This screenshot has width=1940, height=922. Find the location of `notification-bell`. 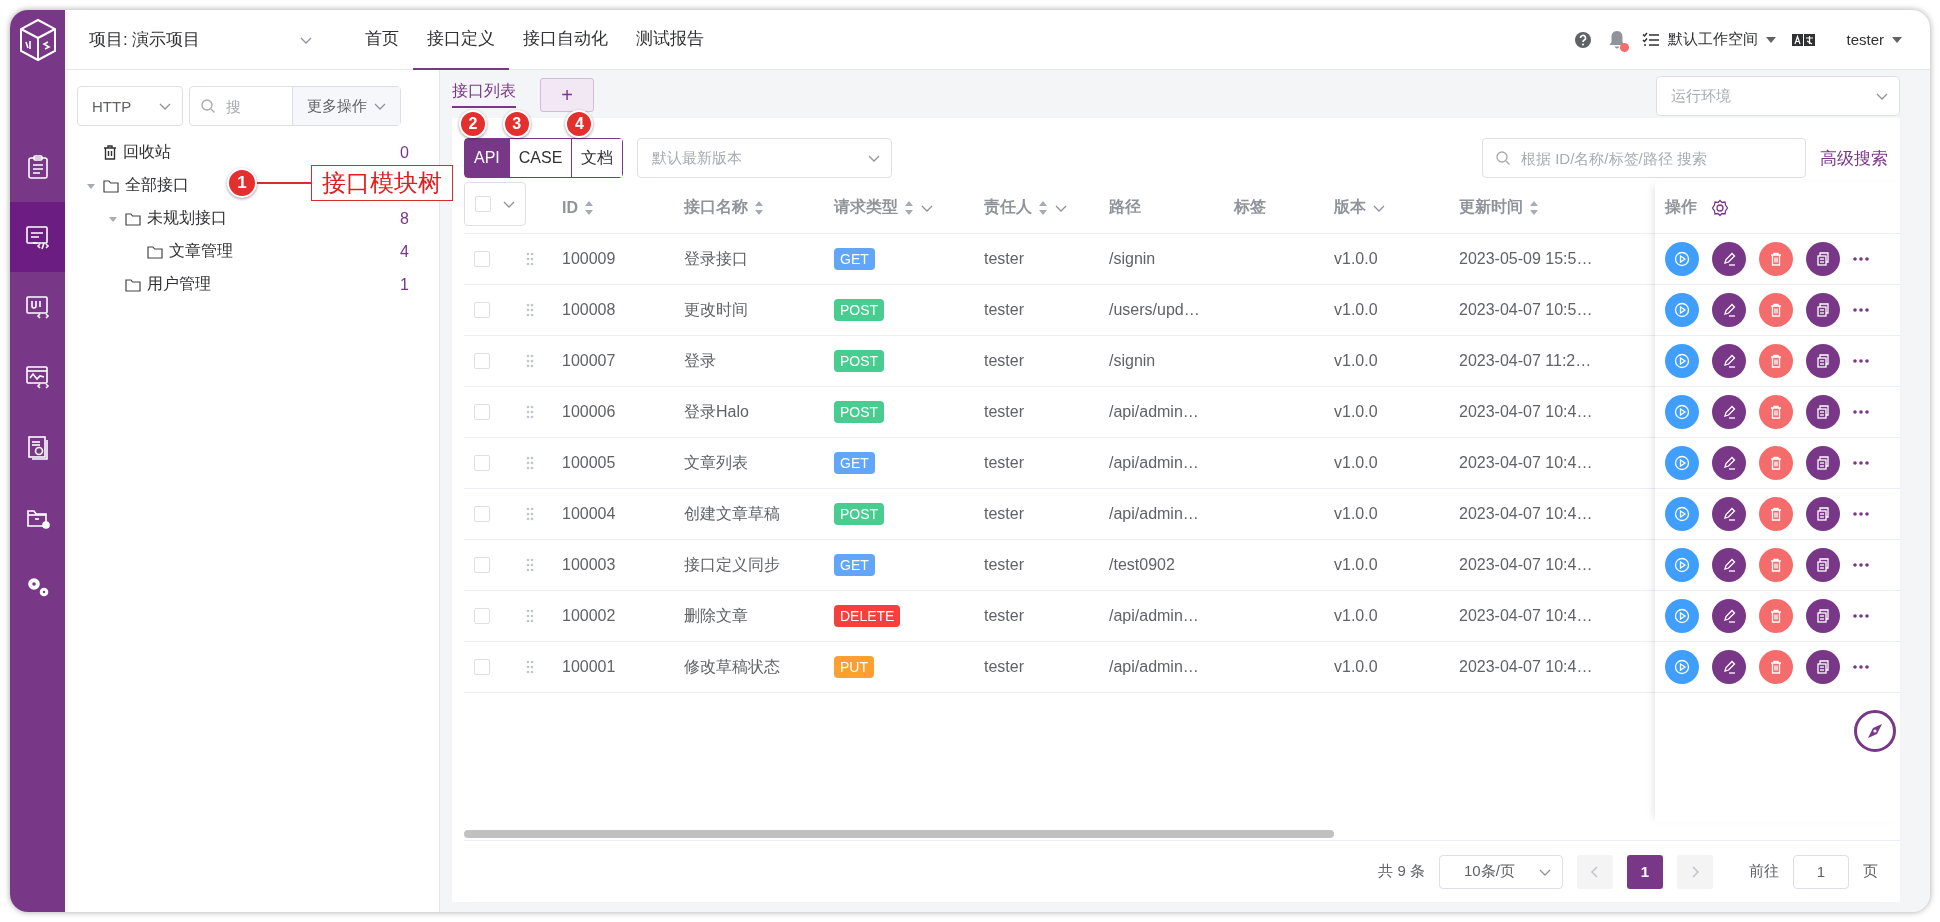

notification-bell is located at coordinates (1617, 39).